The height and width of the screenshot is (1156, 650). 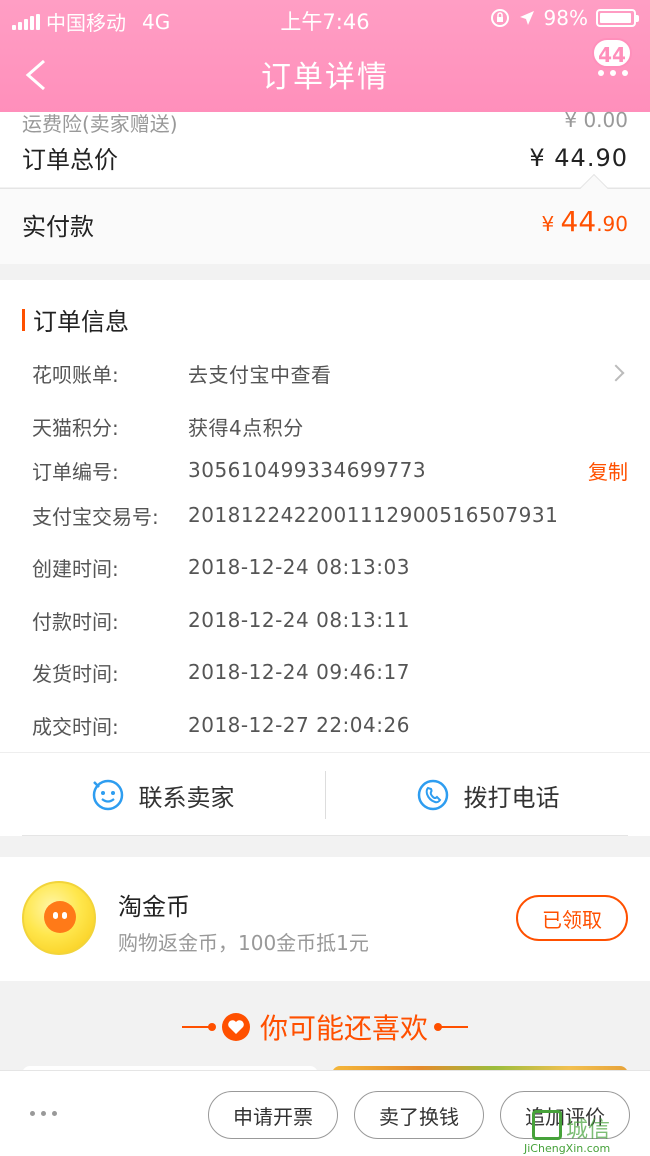 I want to click on location-icon, so click(x=526, y=18).